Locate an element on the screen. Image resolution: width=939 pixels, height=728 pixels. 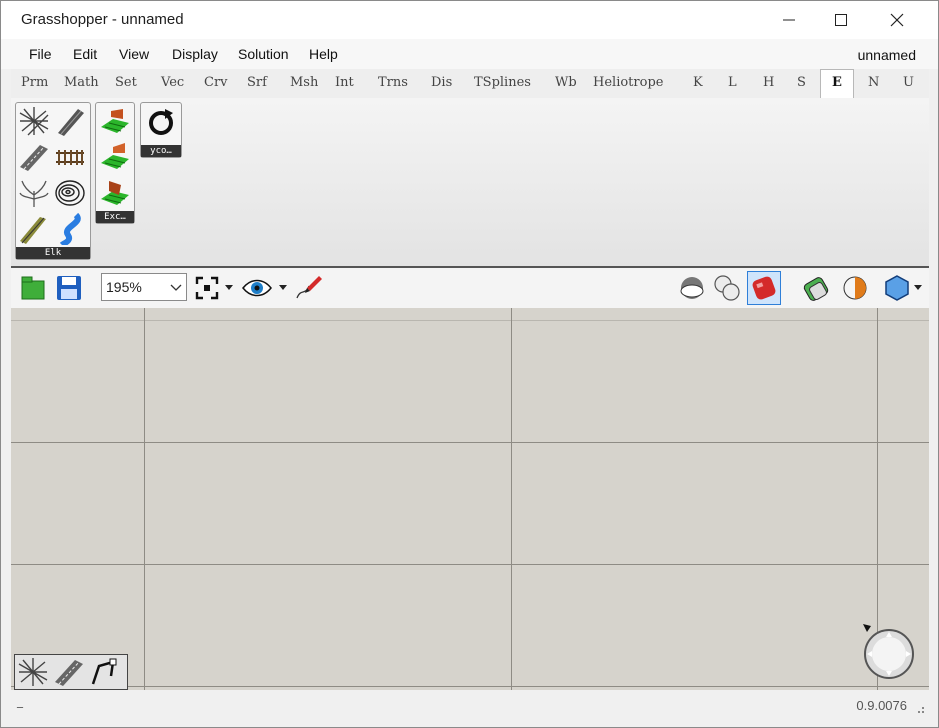
tab-heliotrope: Heliotrope is located at coordinates (628, 82).